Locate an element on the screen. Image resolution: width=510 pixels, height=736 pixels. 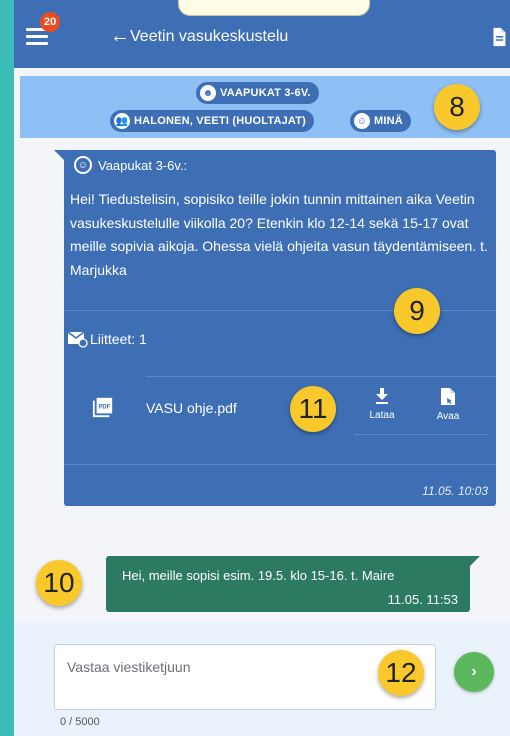
sender-name: Vaapukat 3-6v.: is located at coordinates (143, 165).